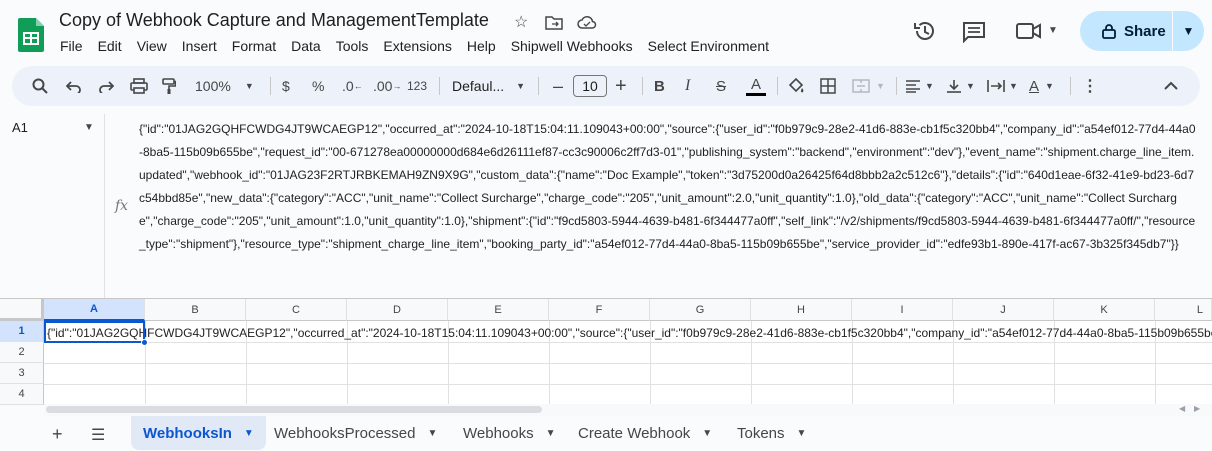 This screenshot has height=451, width=1212. I want to click on text-color-button: A, so click(756, 86).